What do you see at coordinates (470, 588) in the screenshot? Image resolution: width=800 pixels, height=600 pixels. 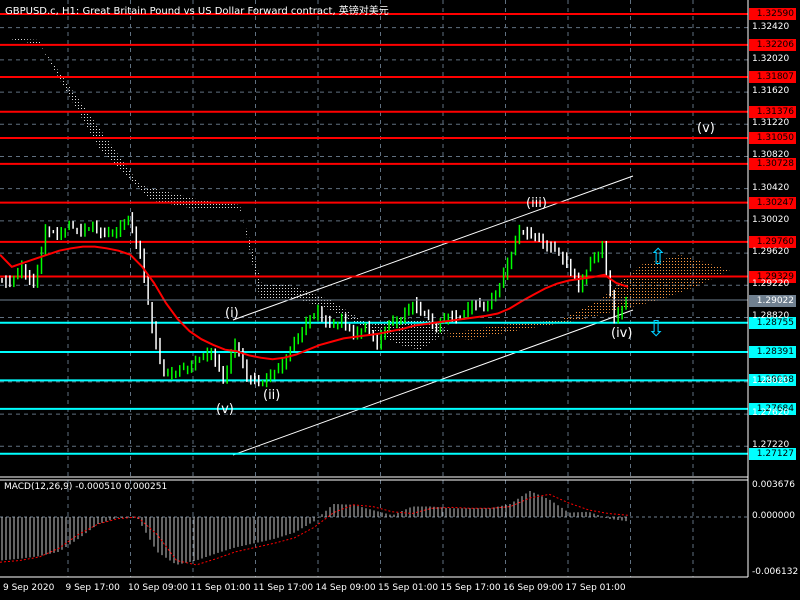 I see `time-label: 15 Sep 17:00` at bounding box center [470, 588].